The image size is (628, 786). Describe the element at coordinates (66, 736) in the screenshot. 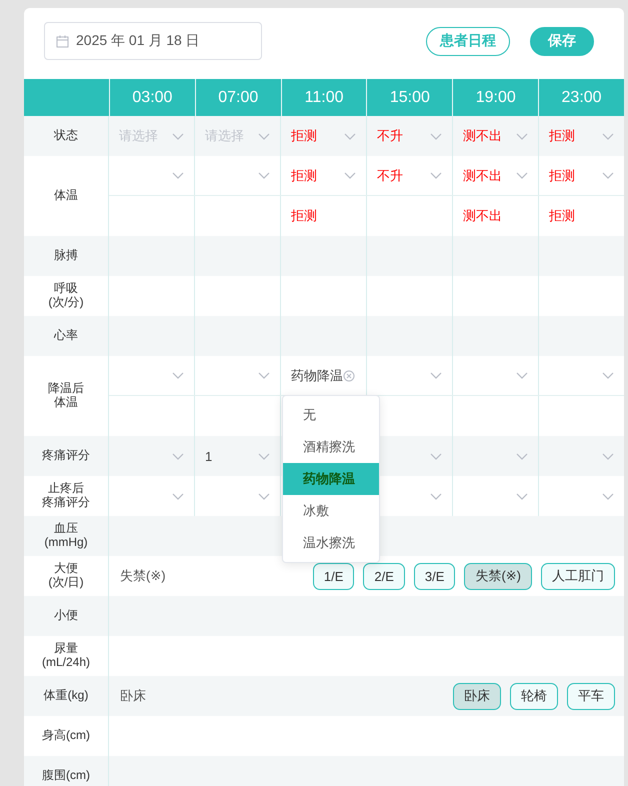

I see `row-label: 身高(cm)` at that location.